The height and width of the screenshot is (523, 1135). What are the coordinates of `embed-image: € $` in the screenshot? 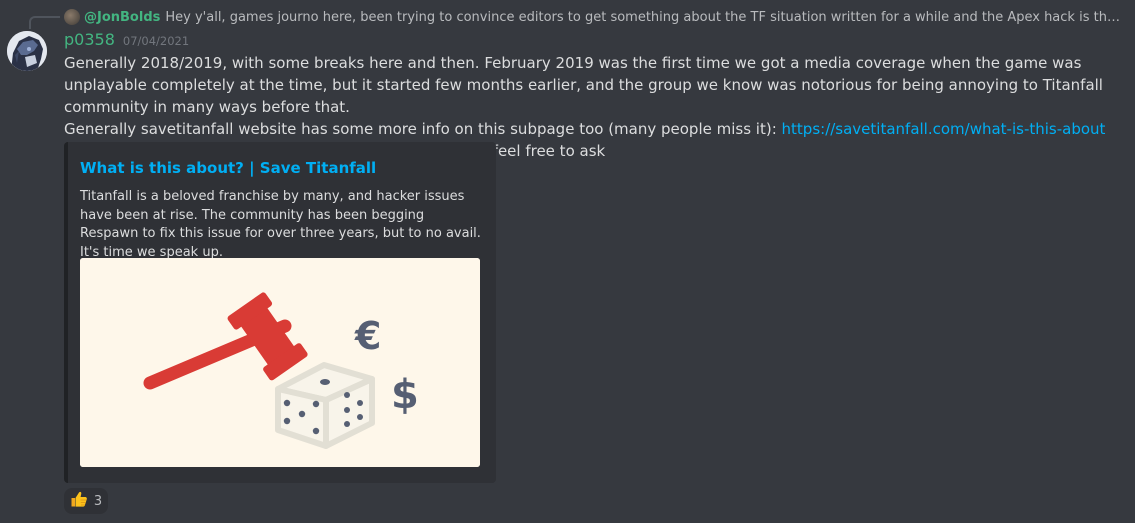 It's located at (280, 362).